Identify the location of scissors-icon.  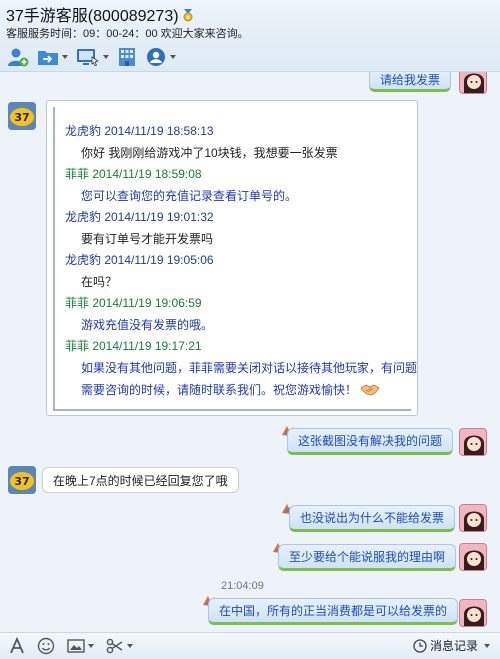
(114, 646).